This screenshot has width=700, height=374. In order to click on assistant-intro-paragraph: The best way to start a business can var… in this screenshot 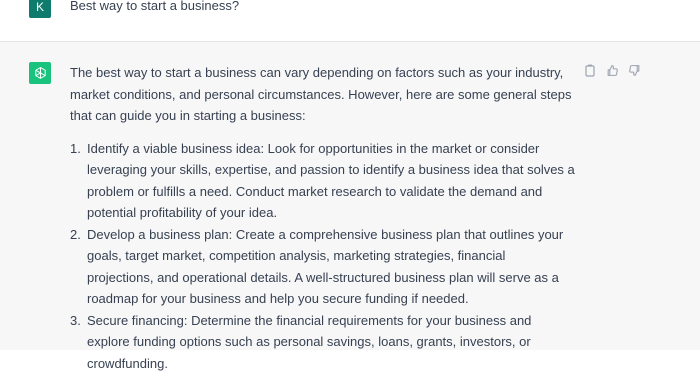, I will do `click(322, 94)`.